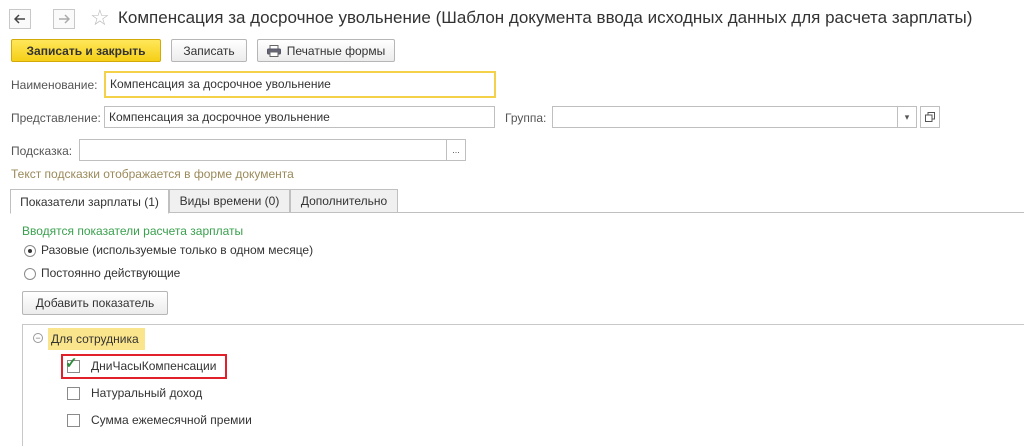  Describe the element at coordinates (171, 420) in the screenshot. I see `tree-item-monthly-bonus: Сумма ежемесячной премии` at that location.